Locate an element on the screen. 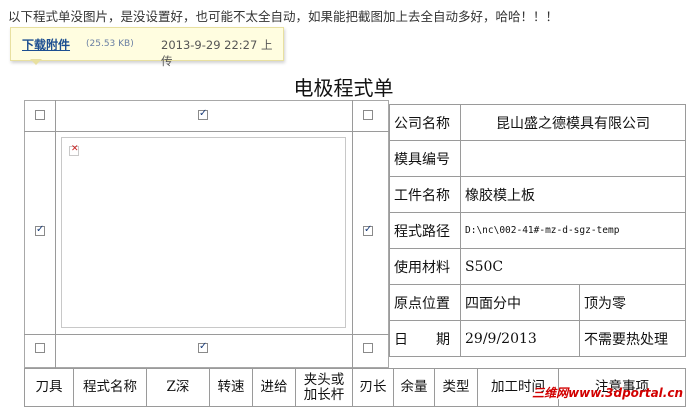 The height and width of the screenshot is (407, 687). program-path-value: D:\nc\002-41#-mz-d-sgz-temp is located at coordinates (573, 230).